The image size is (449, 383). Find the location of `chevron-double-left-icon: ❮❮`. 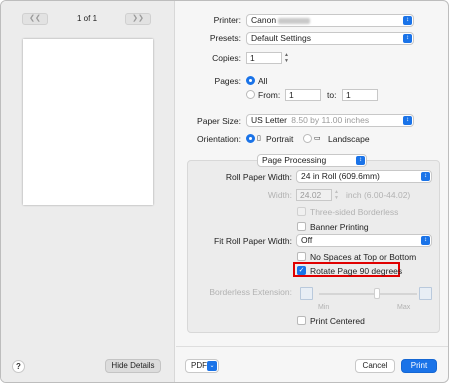

chevron-double-left-icon: ❮❮ is located at coordinates (35, 18).